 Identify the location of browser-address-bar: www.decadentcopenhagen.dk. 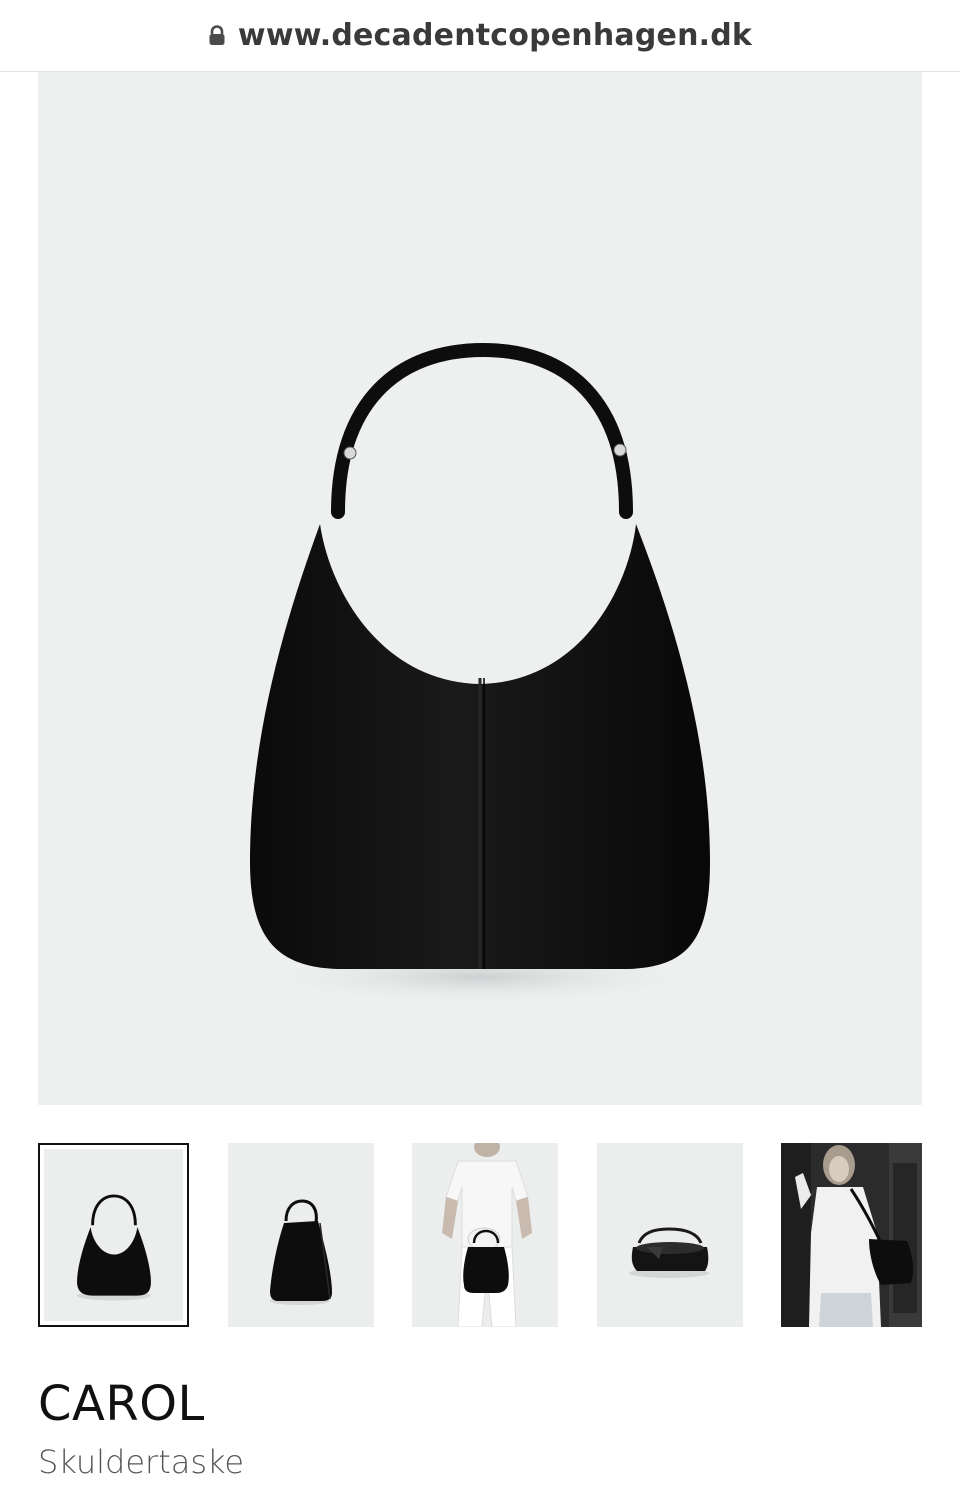
(480, 36).